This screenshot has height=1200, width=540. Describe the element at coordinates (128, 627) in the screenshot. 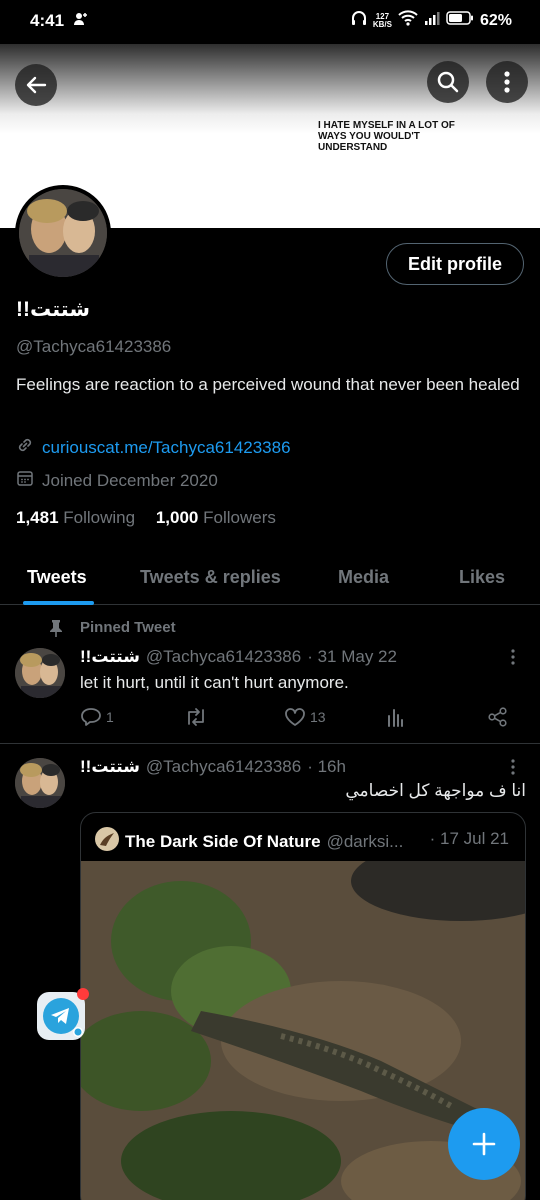

I see `pinned-label: Pinned Tweet` at that location.